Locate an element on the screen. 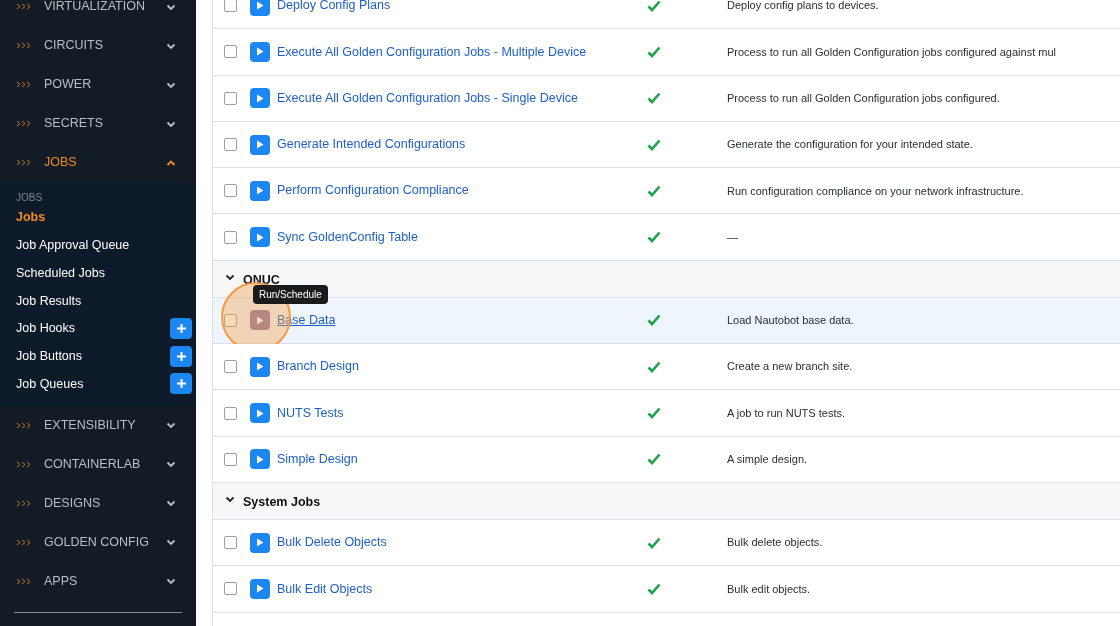  sidebar-section: EXTENSIBILITY is located at coordinates (98, 425).